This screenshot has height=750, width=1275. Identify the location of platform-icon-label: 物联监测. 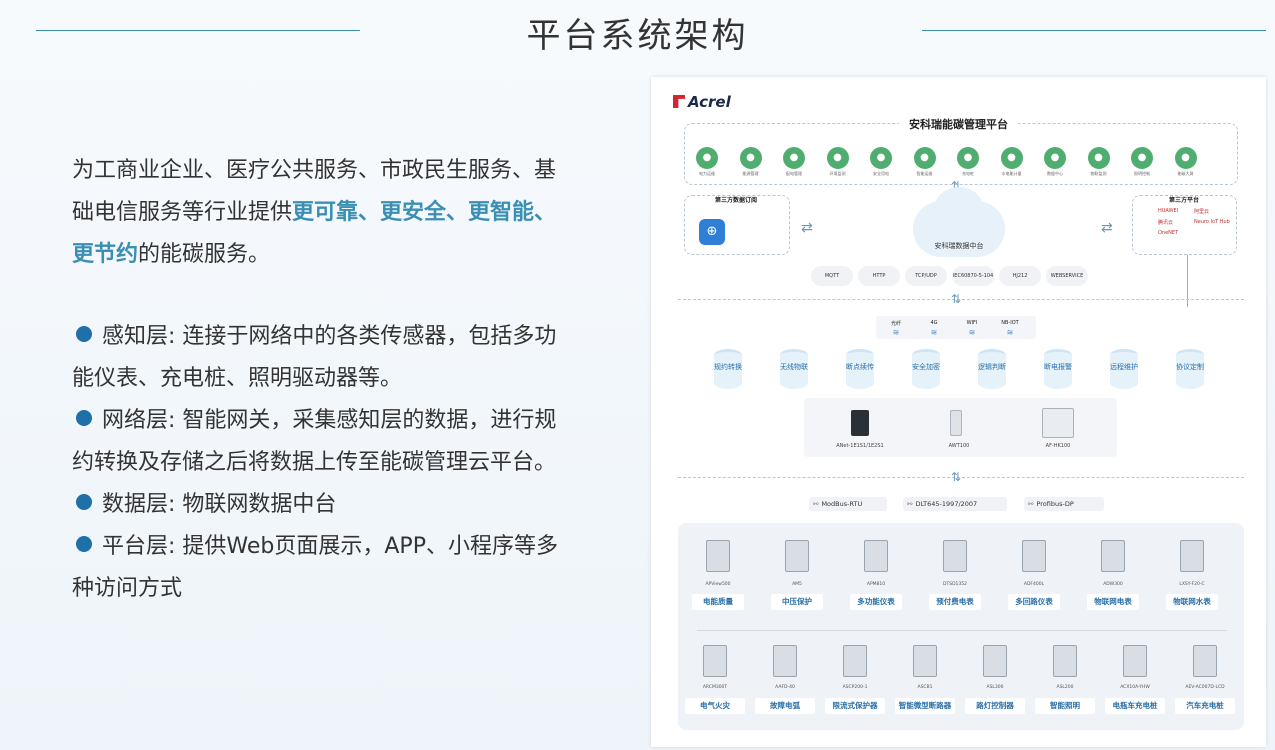
(1098, 173).